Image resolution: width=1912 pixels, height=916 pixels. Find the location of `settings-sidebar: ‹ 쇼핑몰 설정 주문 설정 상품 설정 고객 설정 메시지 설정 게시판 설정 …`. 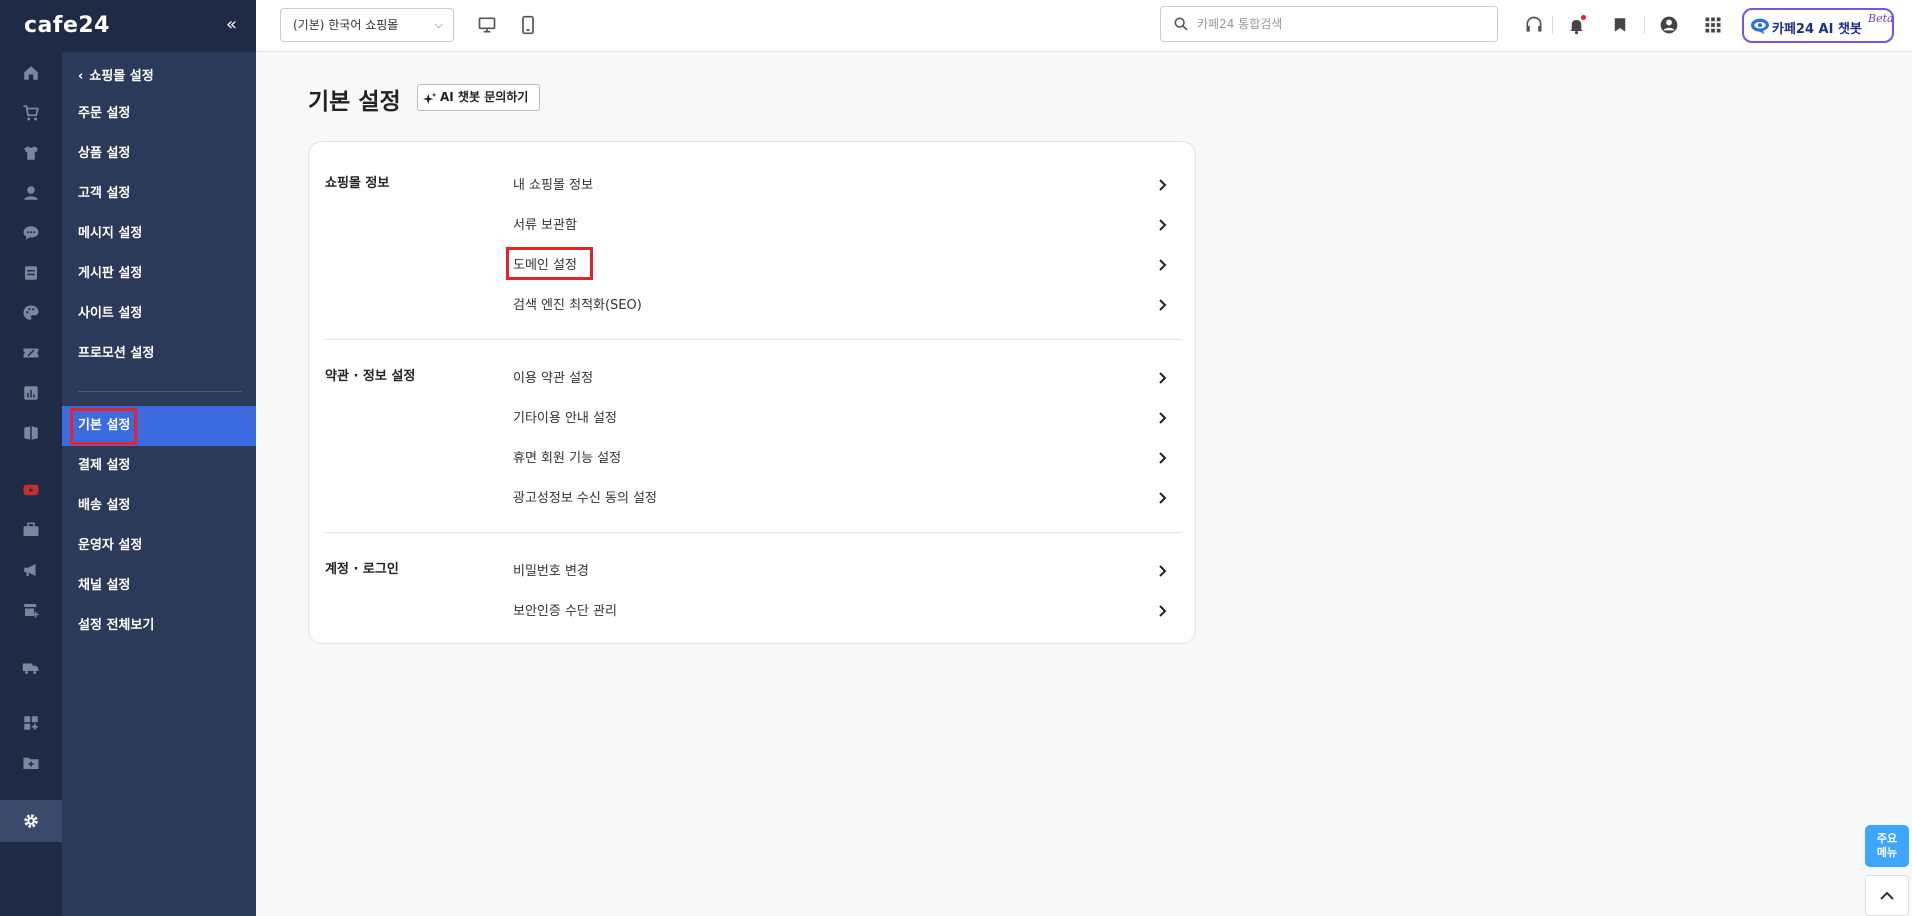

settings-sidebar: ‹ 쇼핑몰 설정 주문 설정 상품 설정 고객 설정 메시지 설정 게시판 설정 … is located at coordinates (159, 484).